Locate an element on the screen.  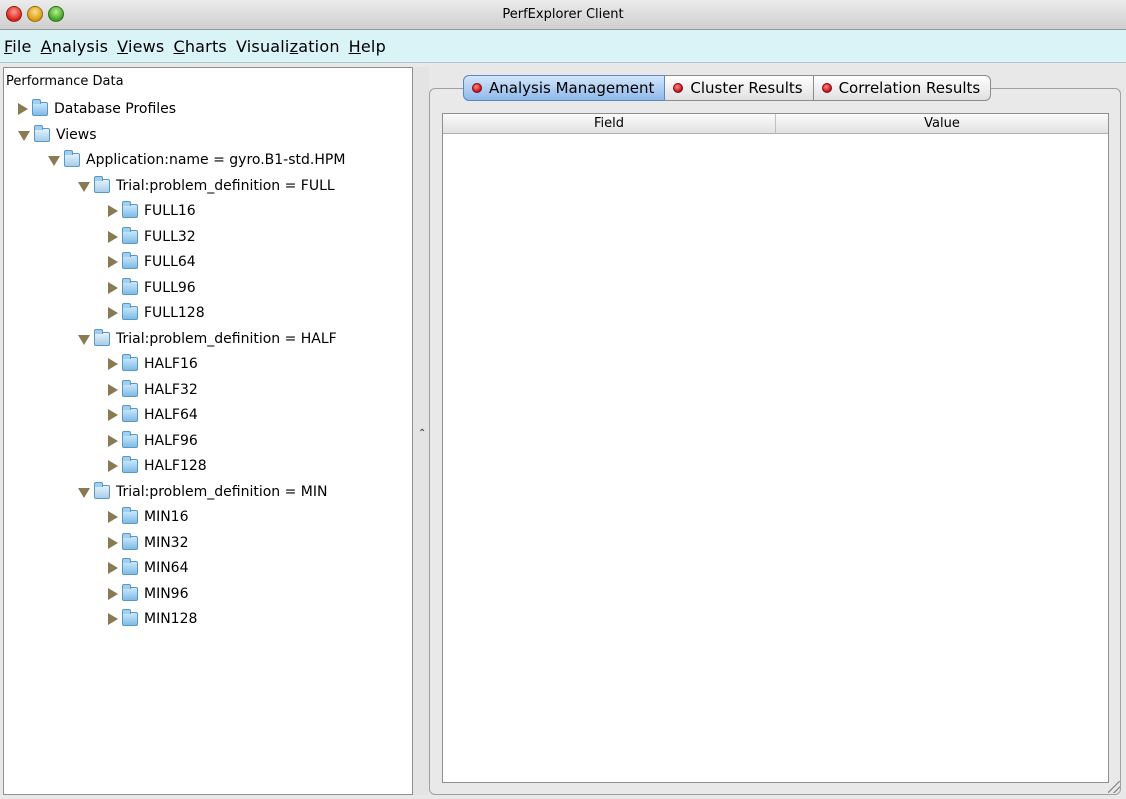
tree-node-label: HALF32 is located at coordinates (171, 389).